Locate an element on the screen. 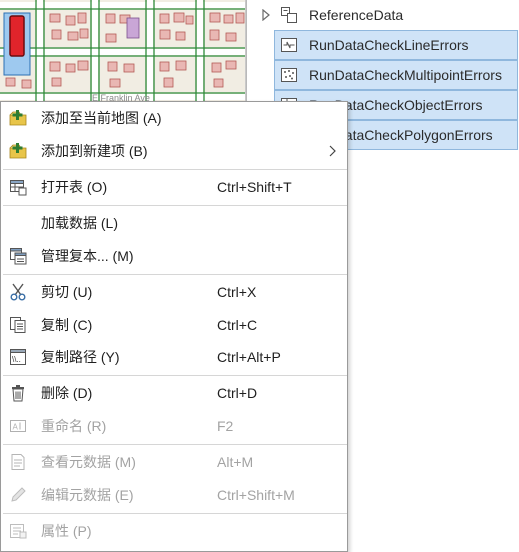 The image size is (519, 552). pencil-icon is located at coordinates (18, 494).